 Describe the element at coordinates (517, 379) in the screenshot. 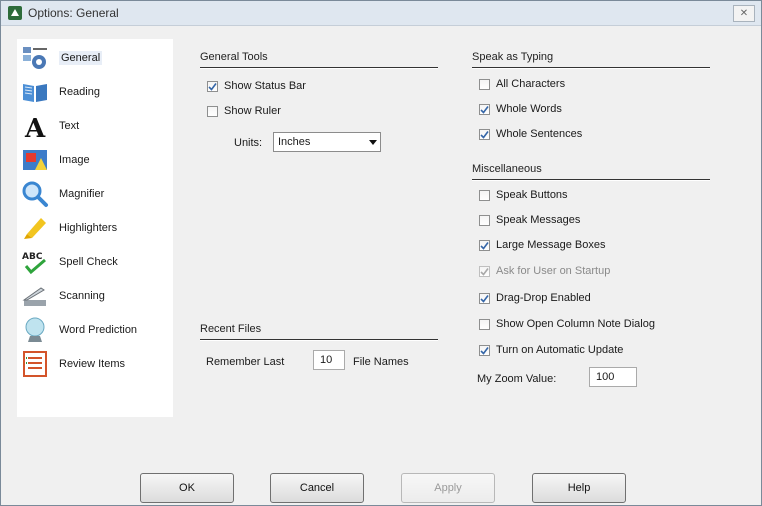

I see `zoom-value-label: My Zoom Value:` at that location.